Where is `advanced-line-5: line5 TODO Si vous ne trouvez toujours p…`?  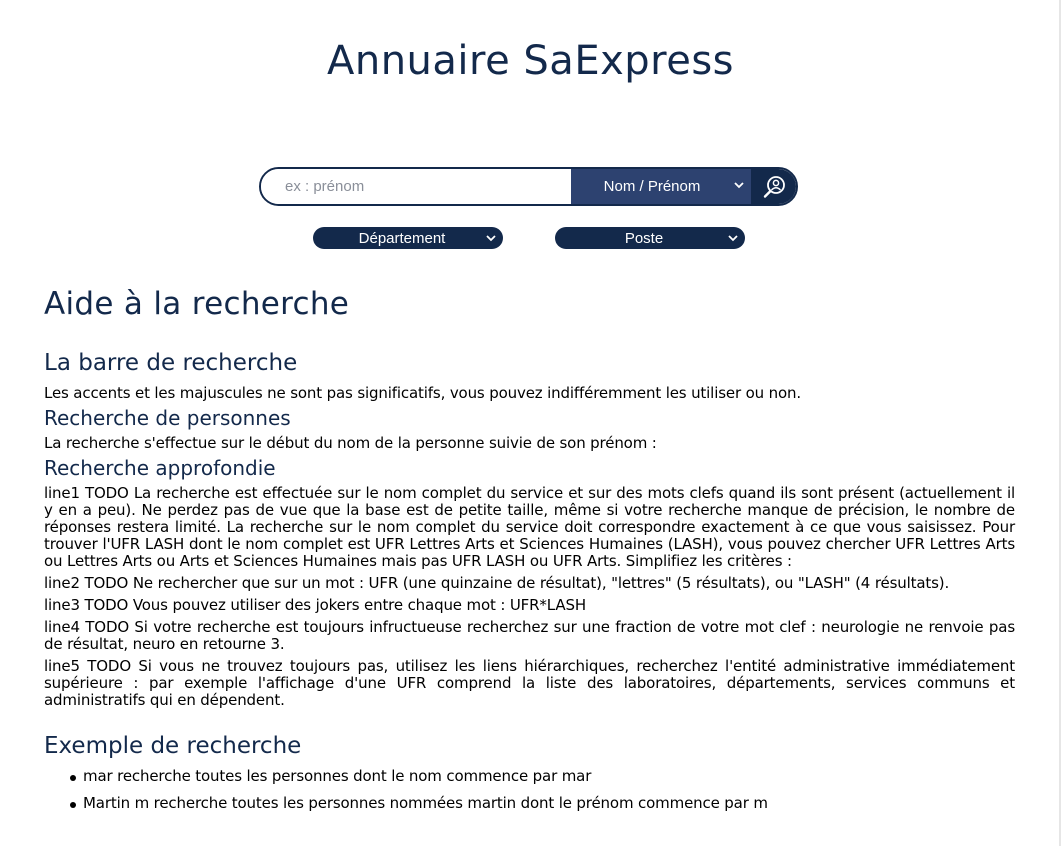
advanced-line-5: line5 TODO Si vous ne trouvez toujours p… is located at coordinates (529, 683).